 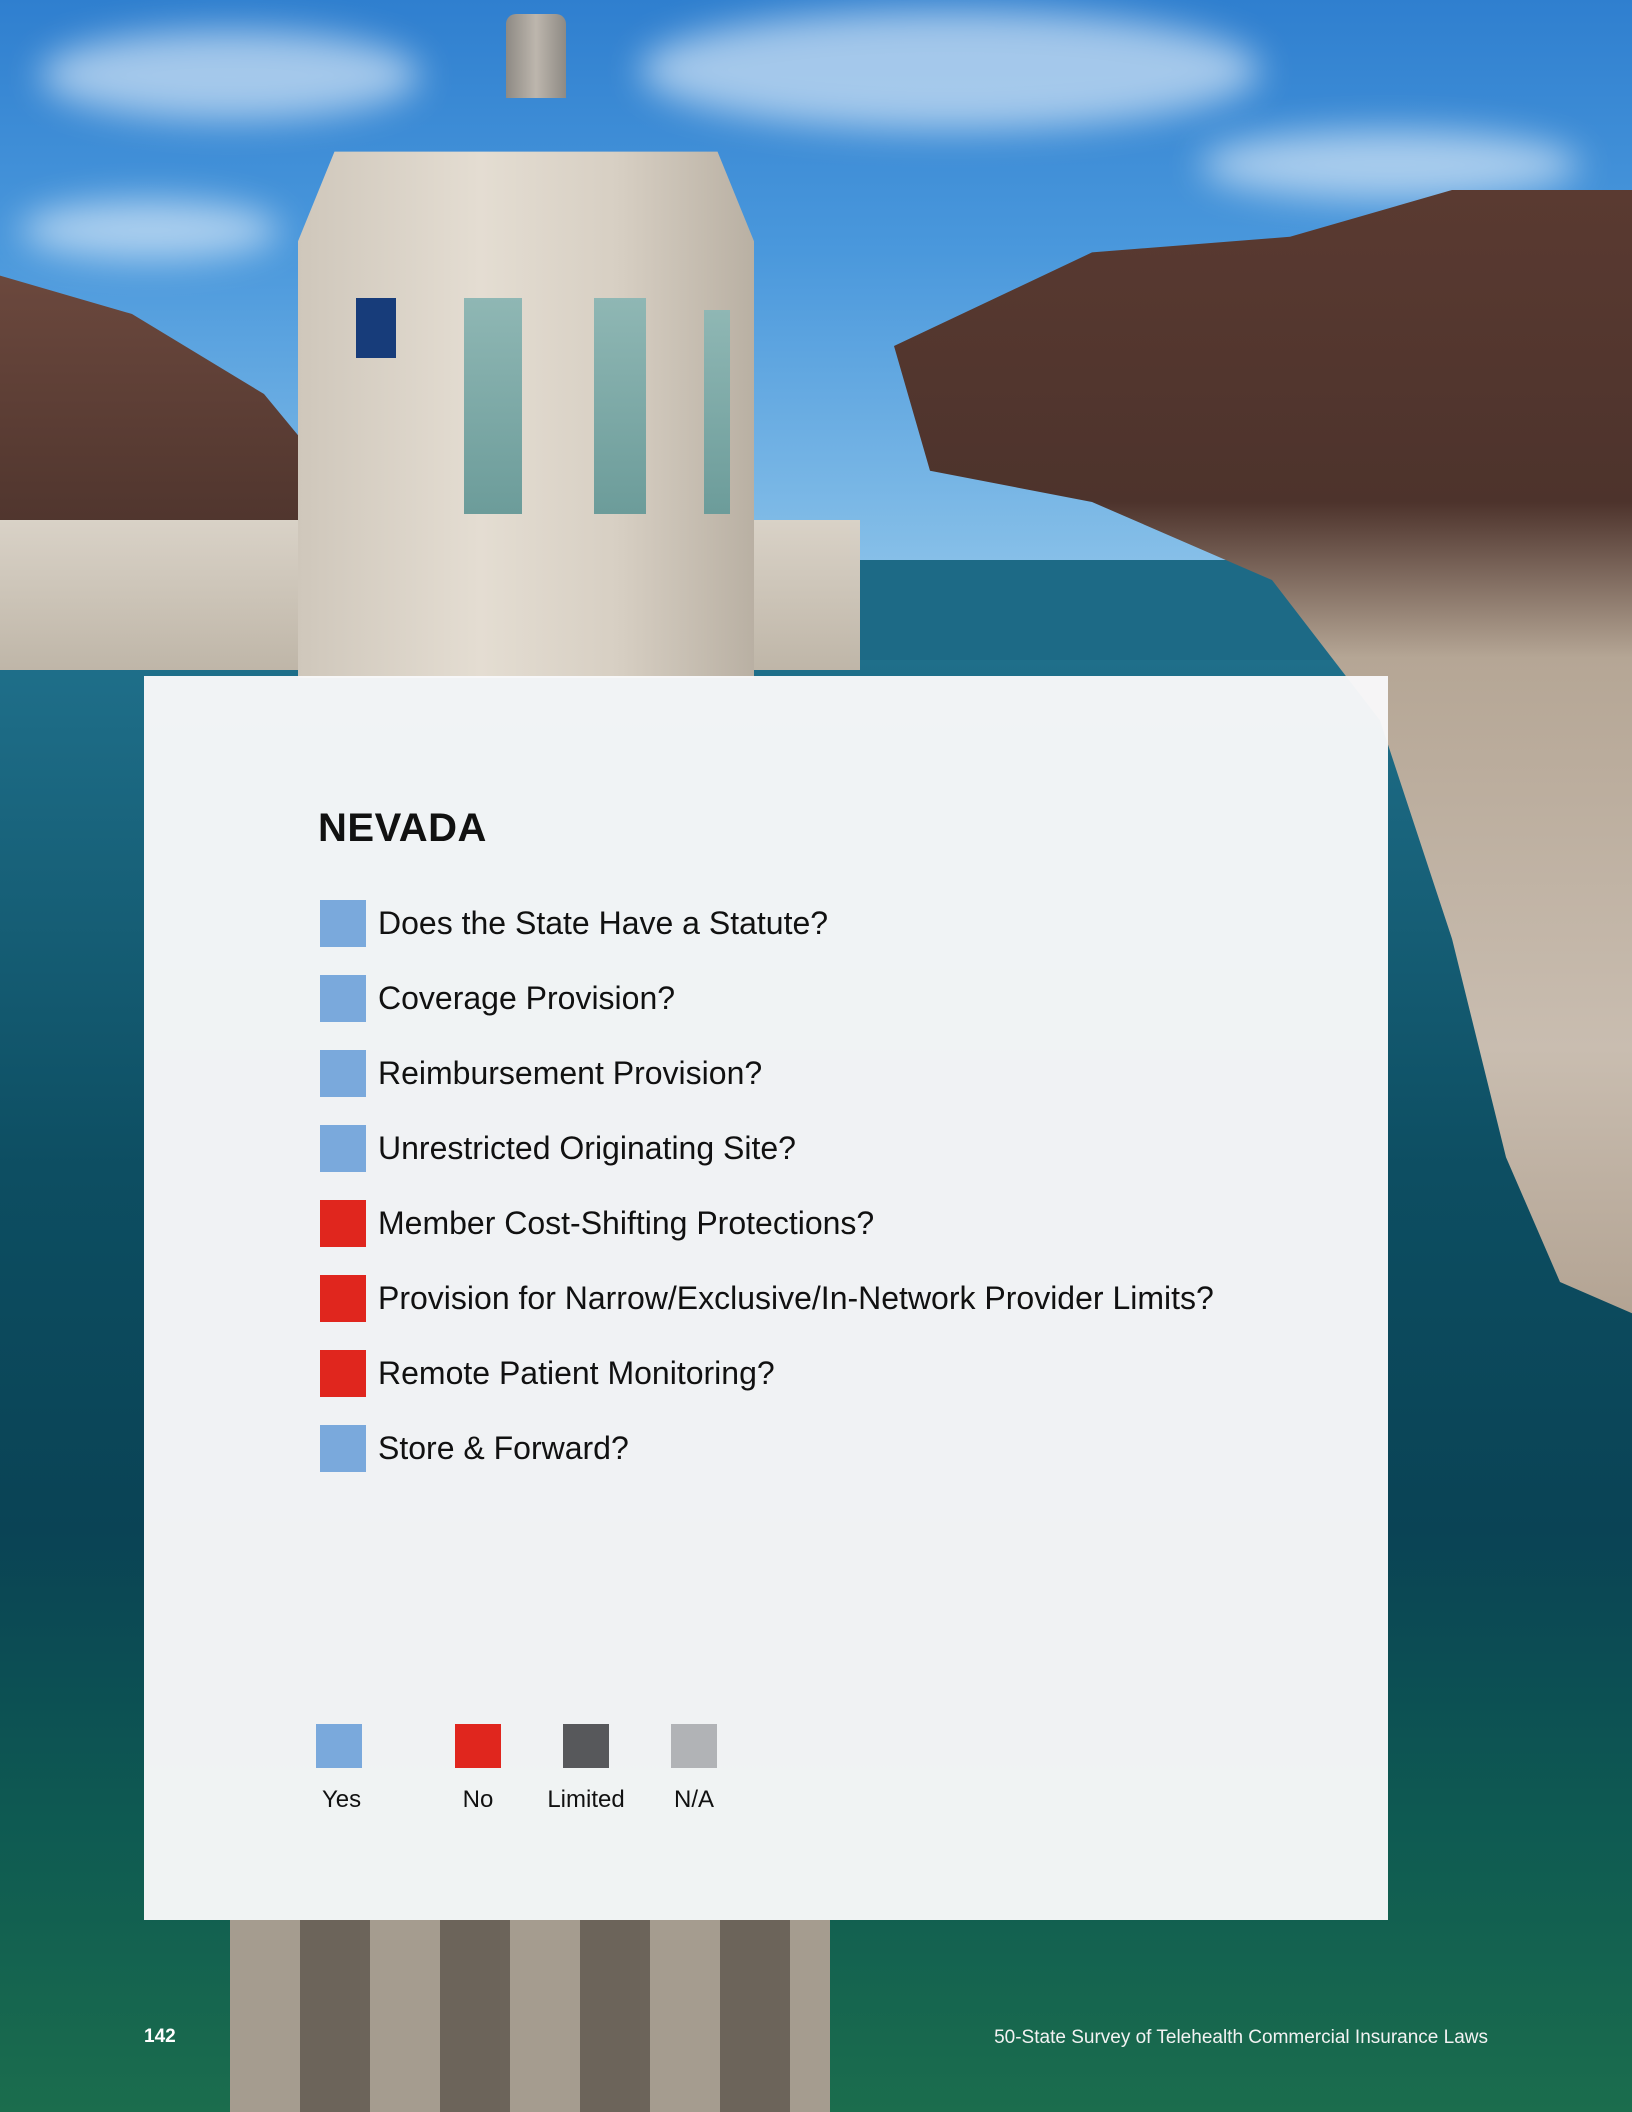 What do you see at coordinates (530, 2016) in the screenshot?
I see `tower-base` at bounding box center [530, 2016].